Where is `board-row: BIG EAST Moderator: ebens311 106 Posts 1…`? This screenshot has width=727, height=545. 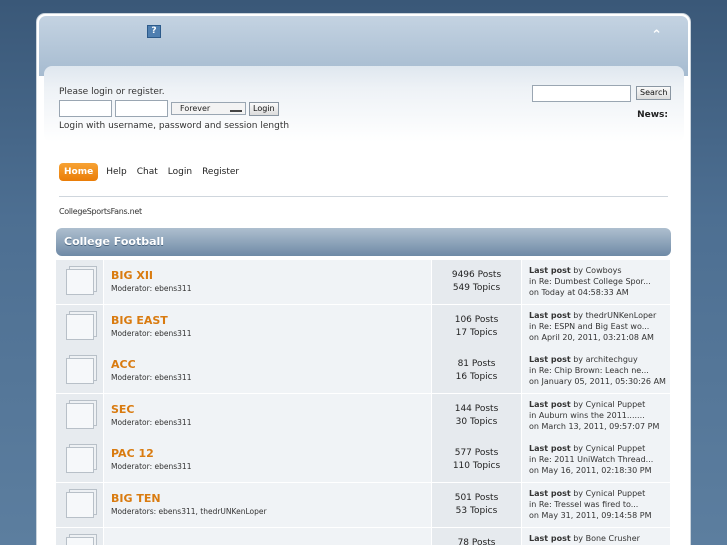 board-row: BIG EAST Moderator: ebens311 106 Posts 1… is located at coordinates (363, 326).